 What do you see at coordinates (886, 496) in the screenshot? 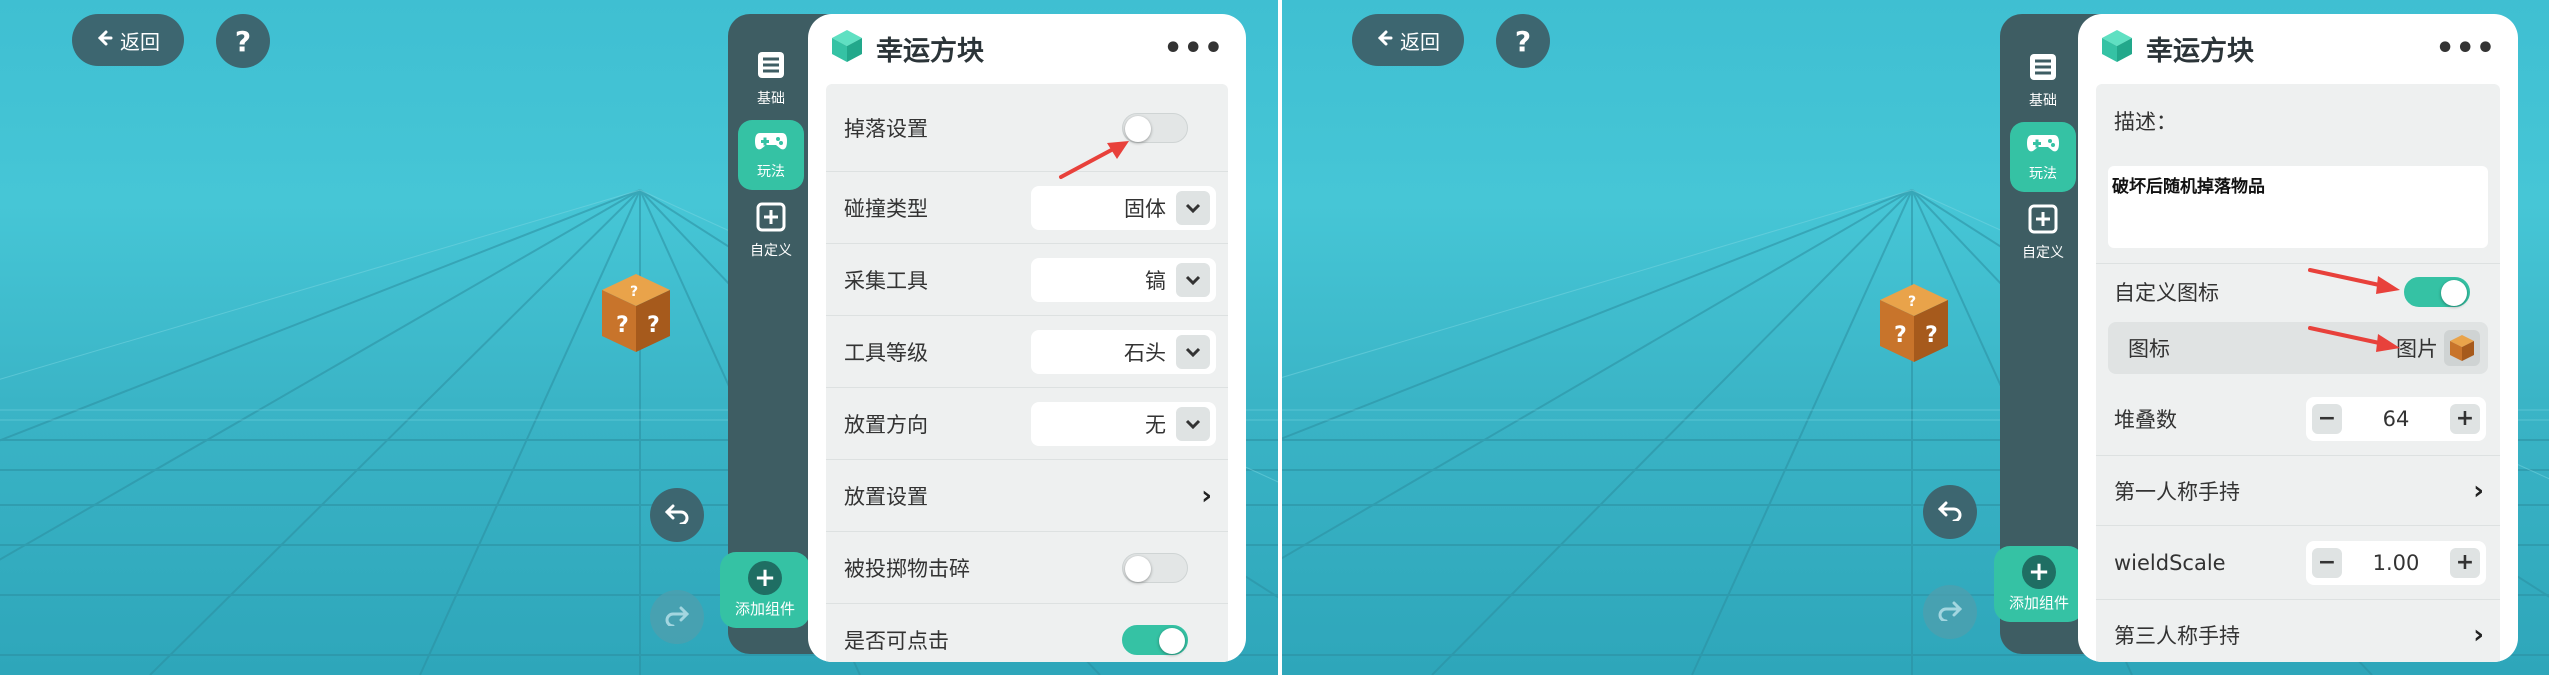
I see `row-label: 放置设置` at bounding box center [886, 496].